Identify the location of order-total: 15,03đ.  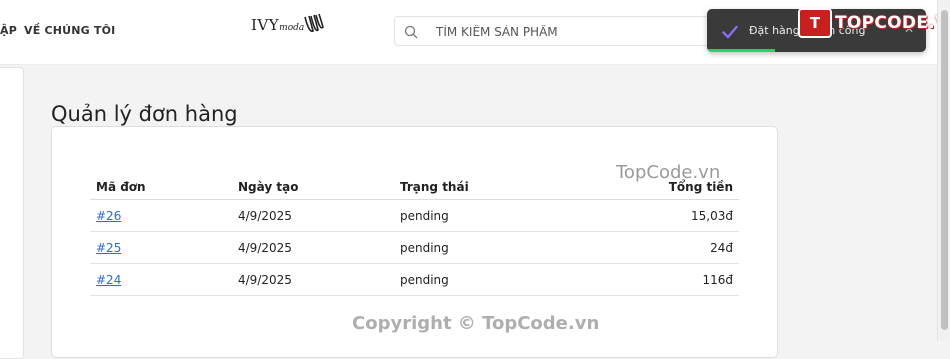
(662, 215).